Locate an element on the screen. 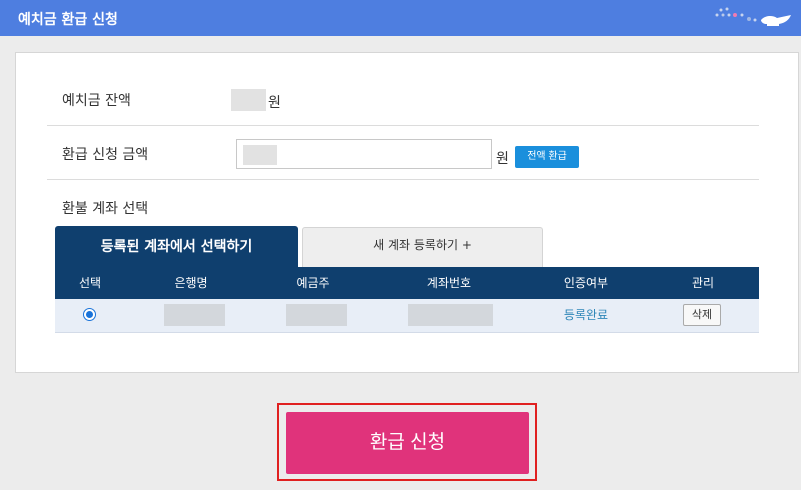 This screenshot has width=801, height=490. account-table-header: 선택 은행명 예금주 계좌번호 인증여부 관리 is located at coordinates (407, 283).